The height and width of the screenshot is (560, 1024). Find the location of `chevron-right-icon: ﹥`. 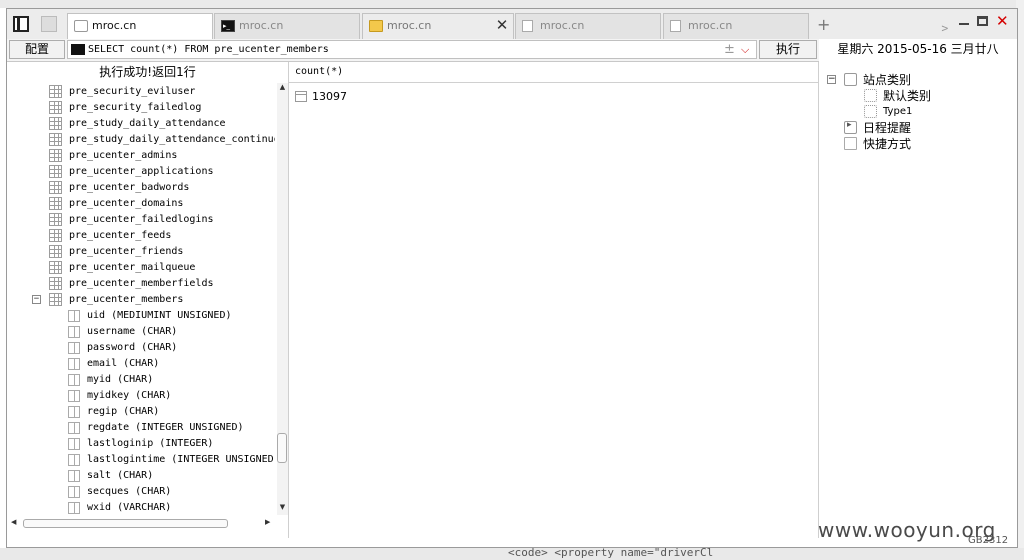

chevron-right-icon: ﹥ is located at coordinates (945, 25).